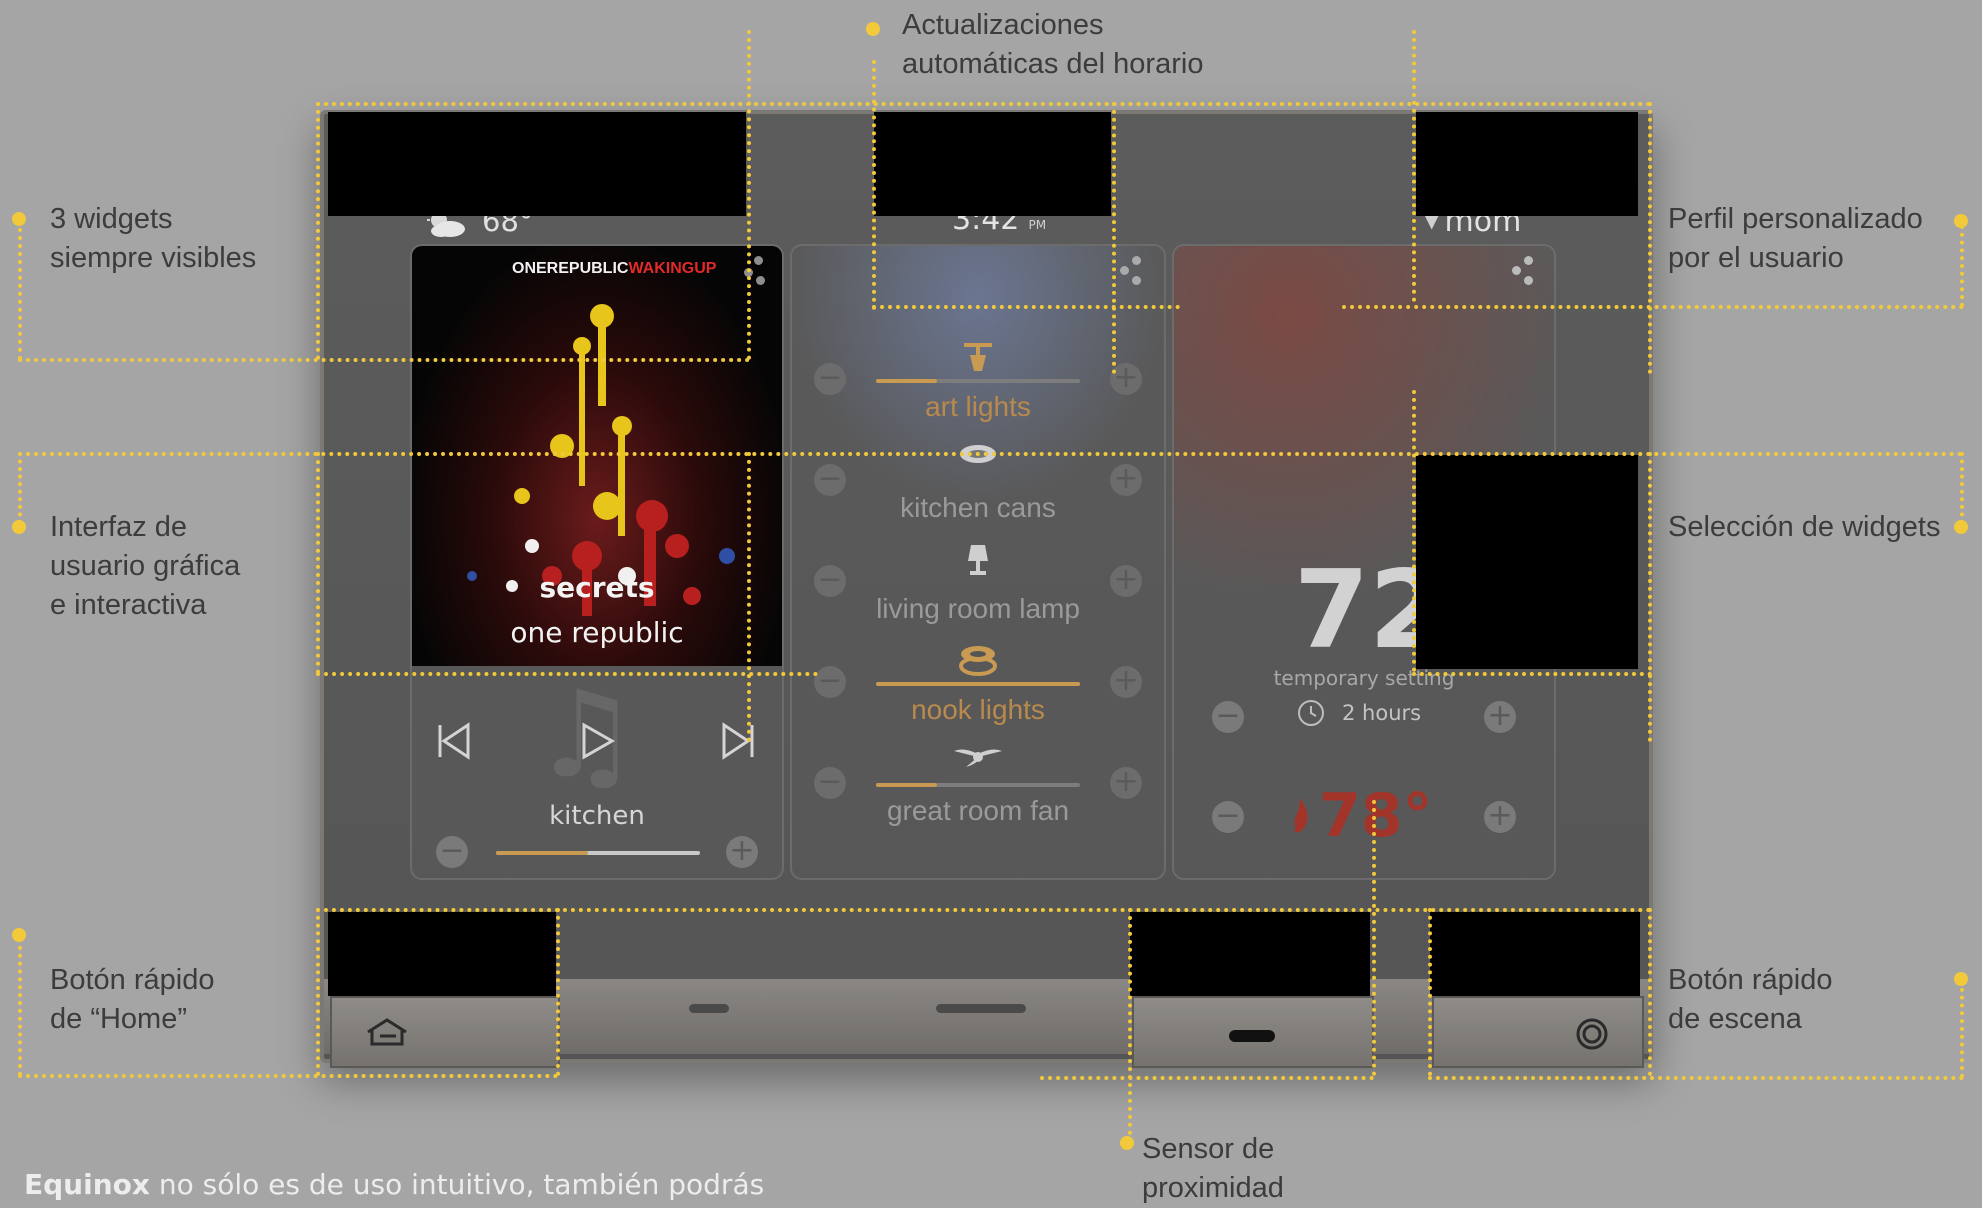 This screenshot has height=1208, width=1982. I want to click on sensor-window, so click(1252, 1036).